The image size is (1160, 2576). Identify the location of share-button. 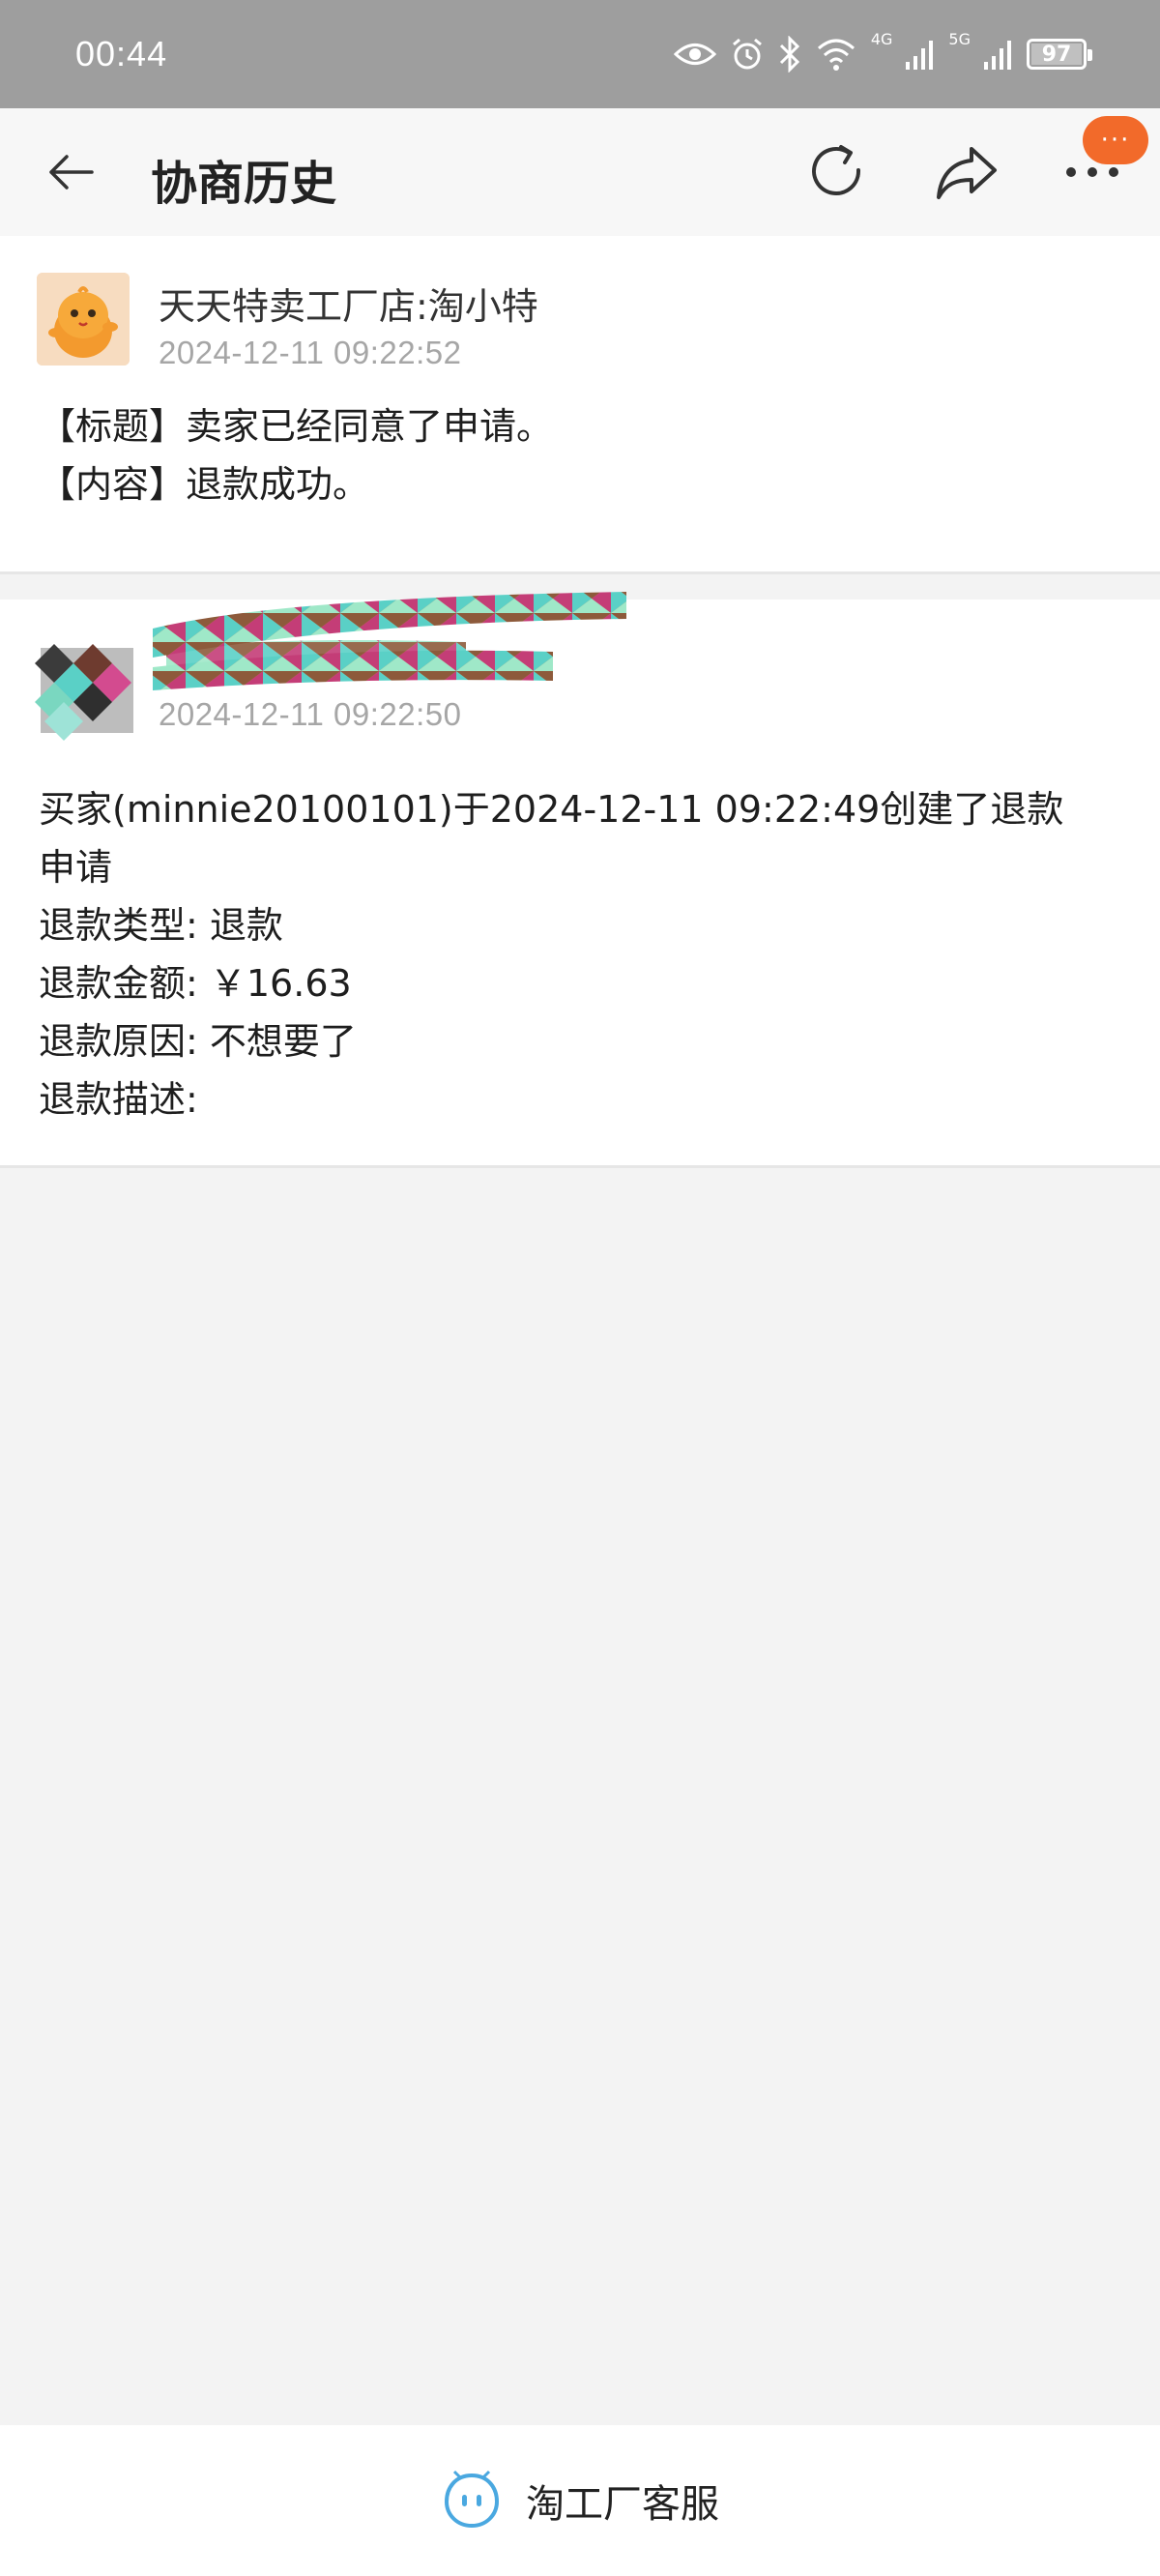
(967, 172).